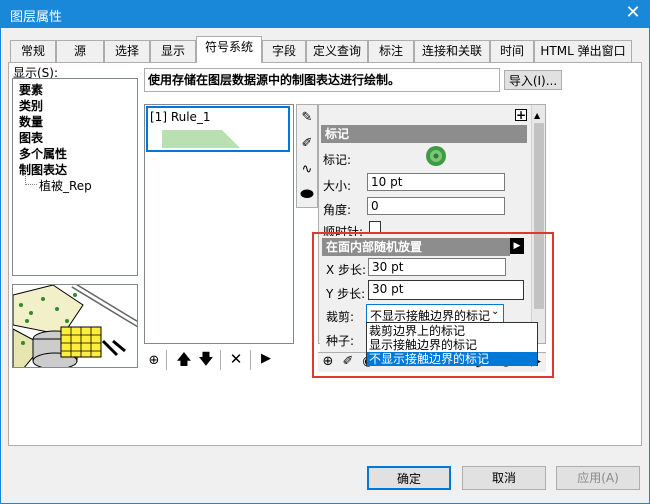  What do you see at coordinates (340, 341) in the screenshot?
I see `seed-label: 种子:` at bounding box center [340, 341].